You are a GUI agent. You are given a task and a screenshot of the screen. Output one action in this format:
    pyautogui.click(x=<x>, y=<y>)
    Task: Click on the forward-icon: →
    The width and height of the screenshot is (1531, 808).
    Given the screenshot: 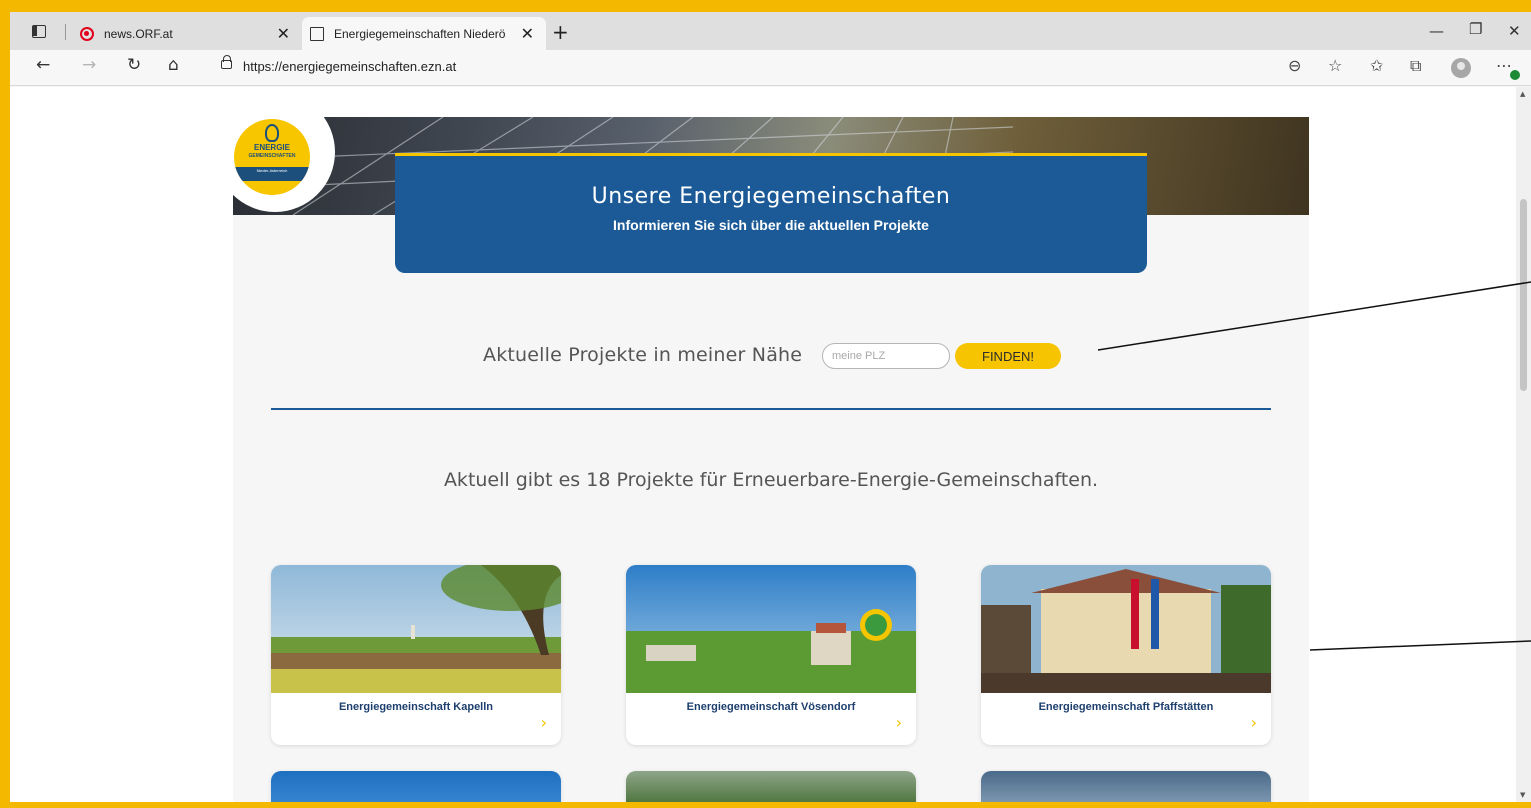 What is the action you would take?
    pyautogui.click(x=89, y=65)
    